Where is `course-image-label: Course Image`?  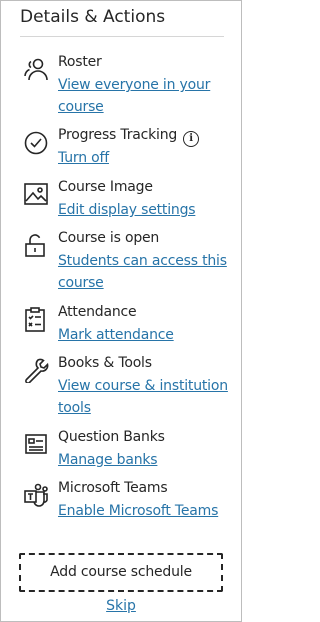
course-image-label: Course Image is located at coordinates (105, 187).